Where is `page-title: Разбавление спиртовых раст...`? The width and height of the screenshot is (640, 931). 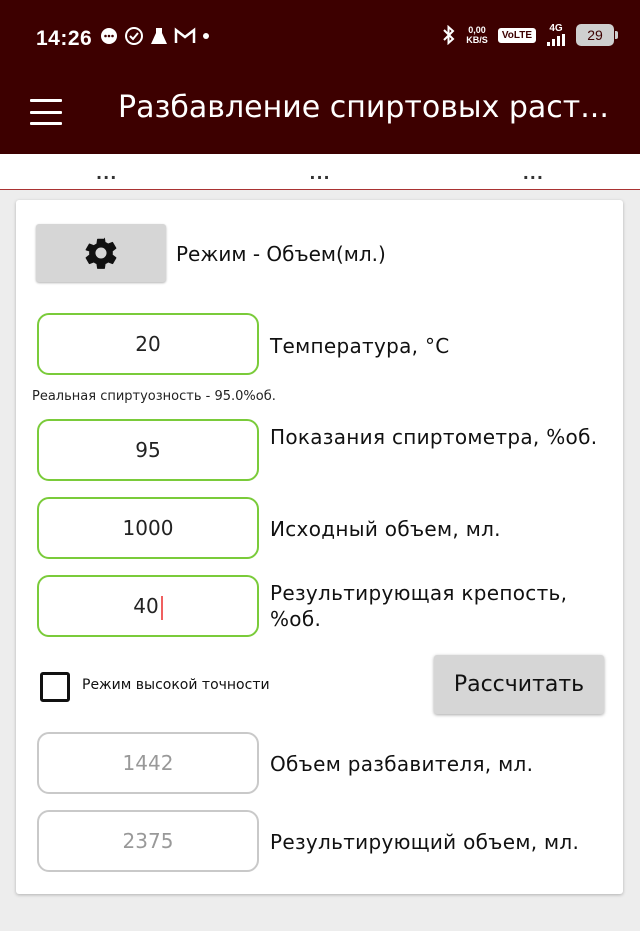
page-title: Разбавление спиртовых раст... is located at coordinates (363, 107).